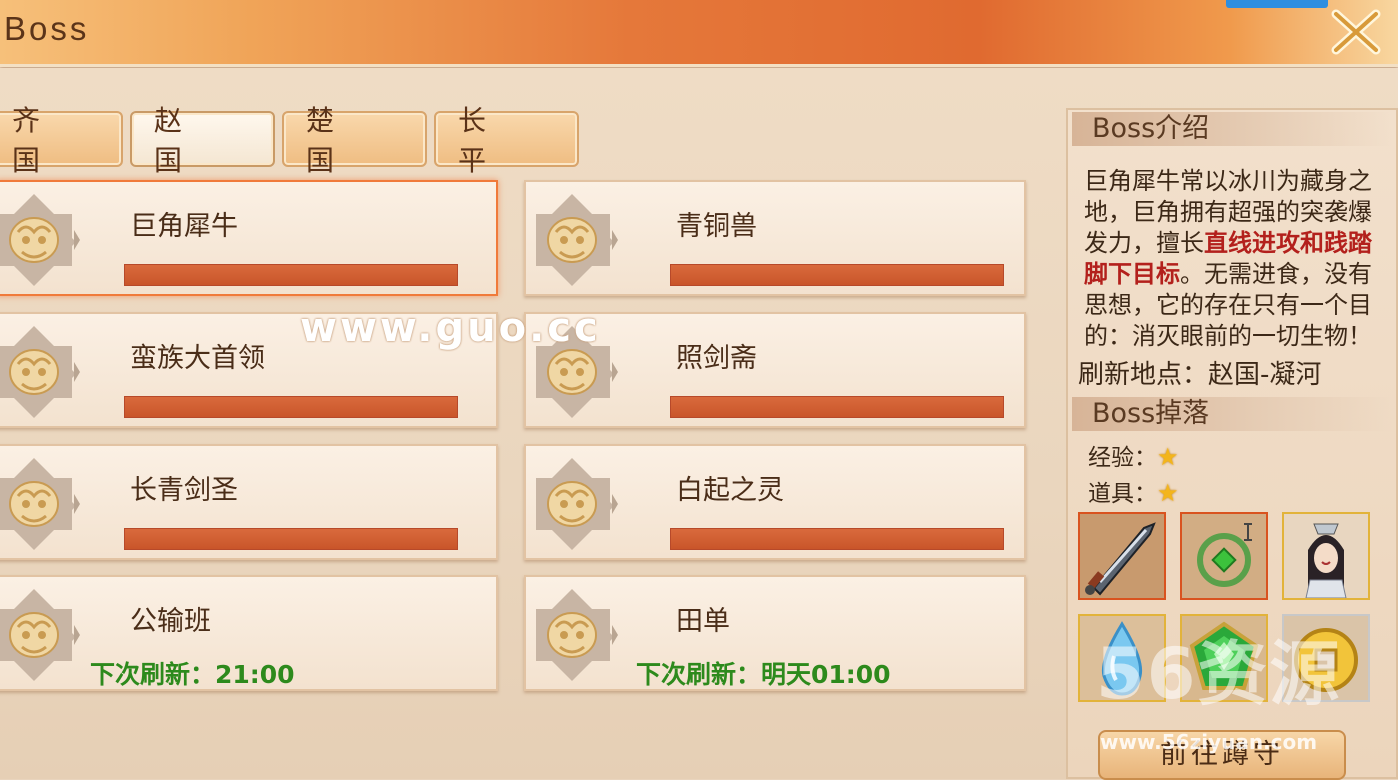  Describe the element at coordinates (1122, 494) in the screenshot. I see `item-label: 道具：` at that location.